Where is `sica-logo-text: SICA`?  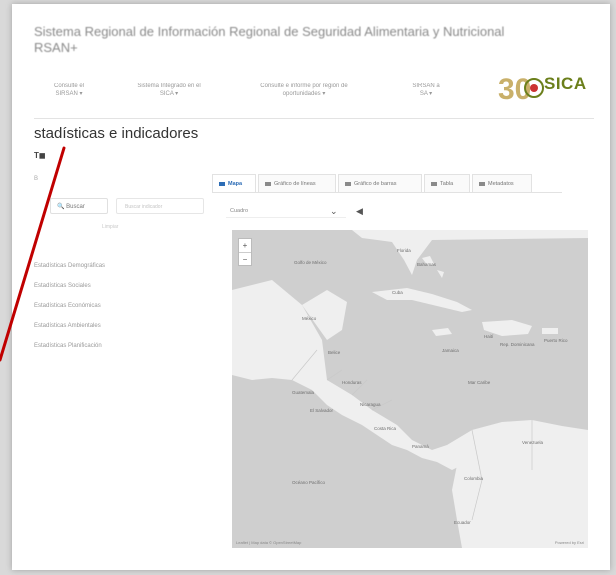
sica-logo-text: SICA is located at coordinates (565, 83).